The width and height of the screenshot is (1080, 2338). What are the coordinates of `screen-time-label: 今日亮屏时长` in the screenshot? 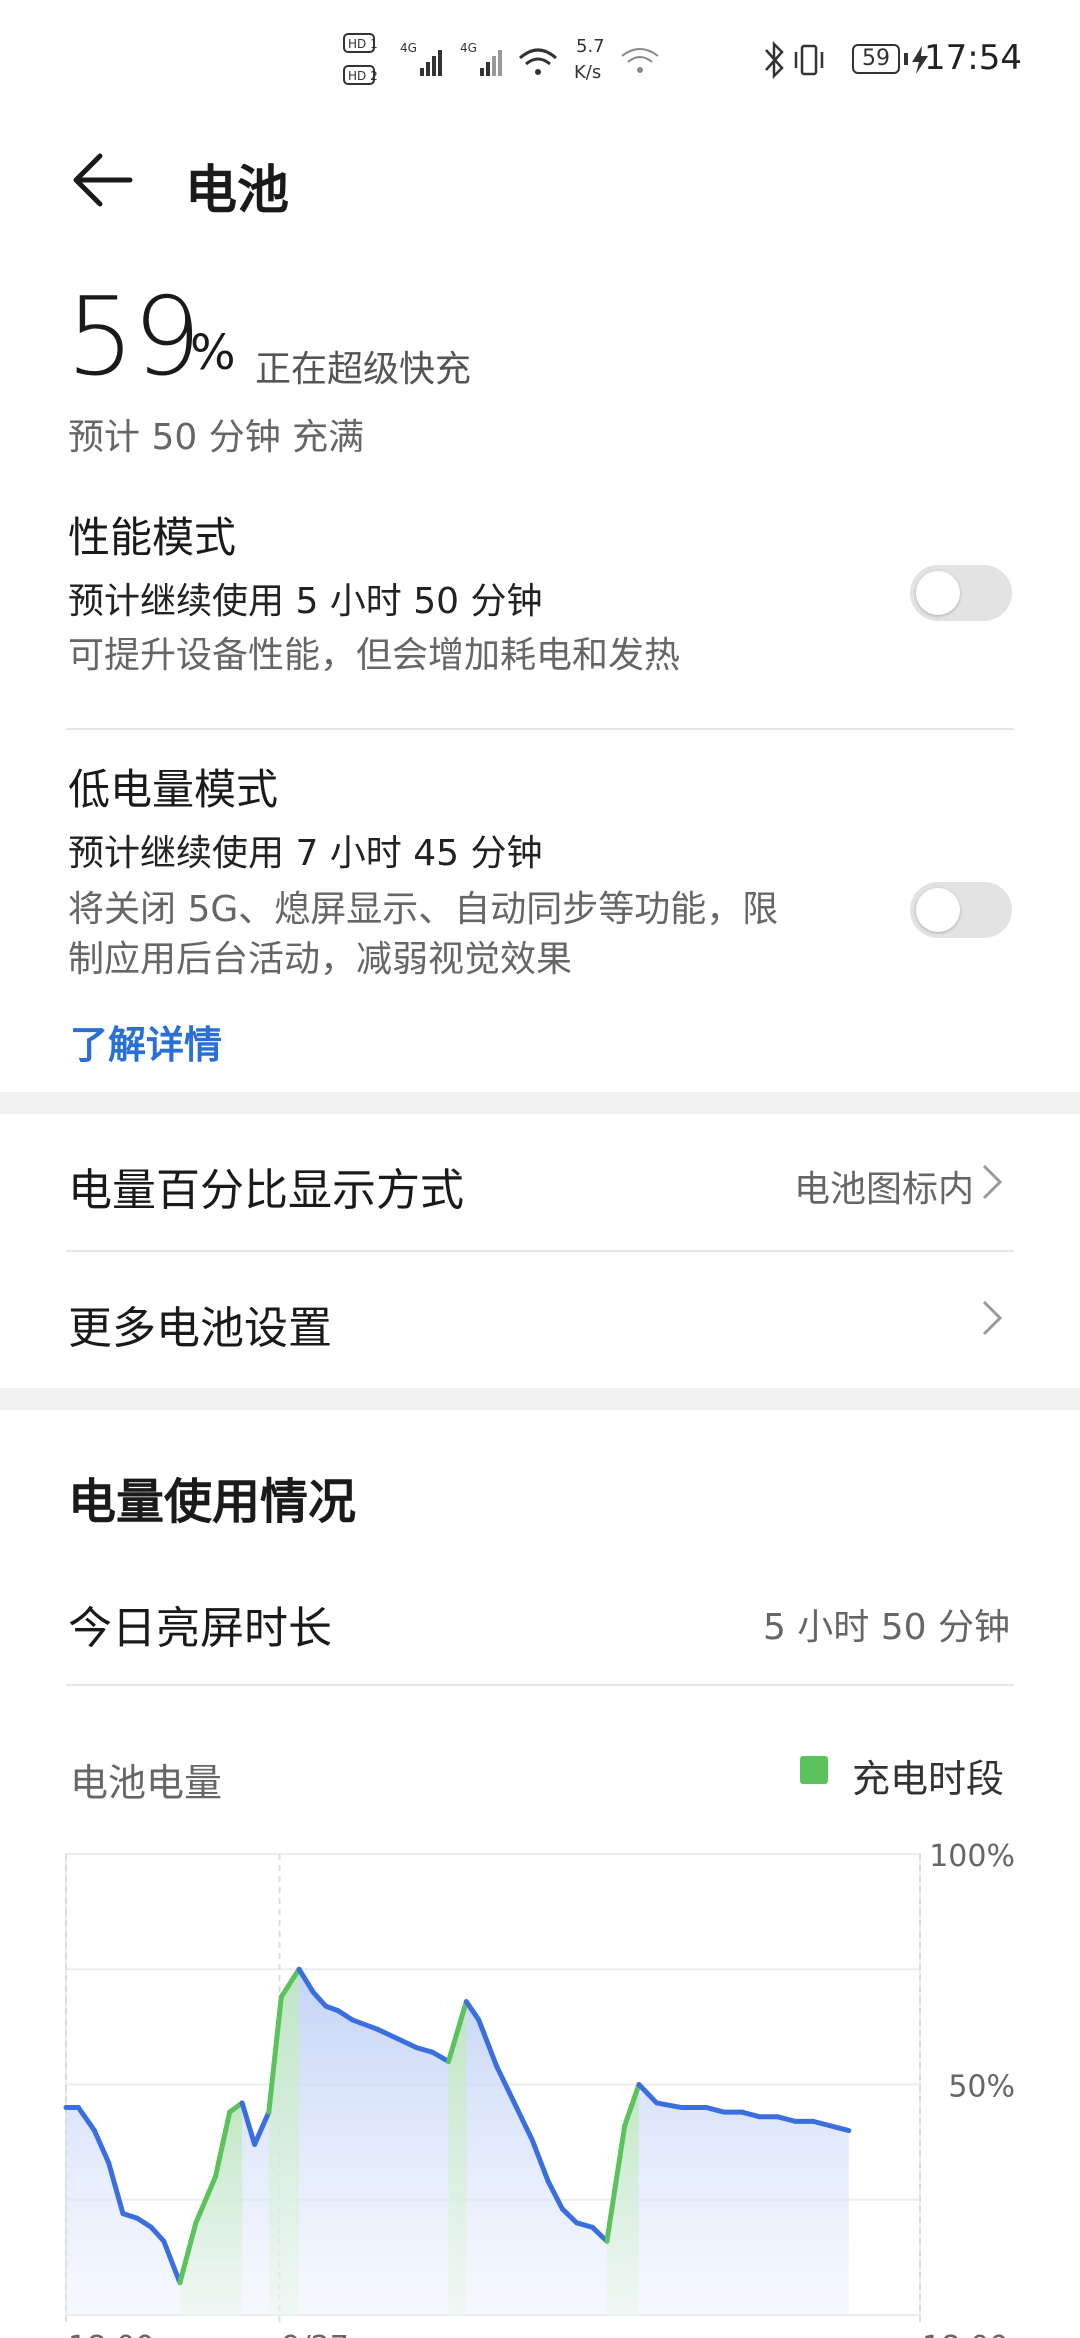 It's located at (200, 1628).